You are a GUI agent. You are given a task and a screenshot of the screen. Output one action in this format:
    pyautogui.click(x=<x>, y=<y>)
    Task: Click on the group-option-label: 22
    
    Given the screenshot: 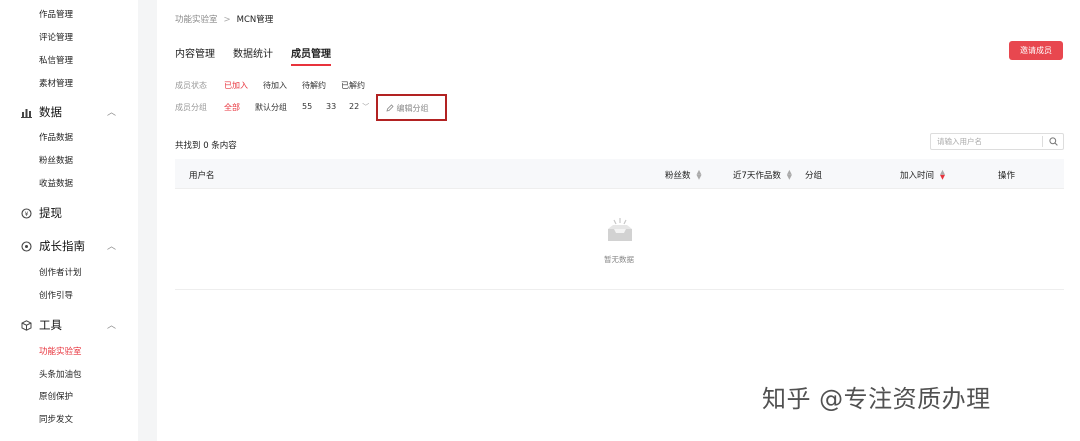 What is the action you would take?
    pyautogui.click(x=354, y=106)
    